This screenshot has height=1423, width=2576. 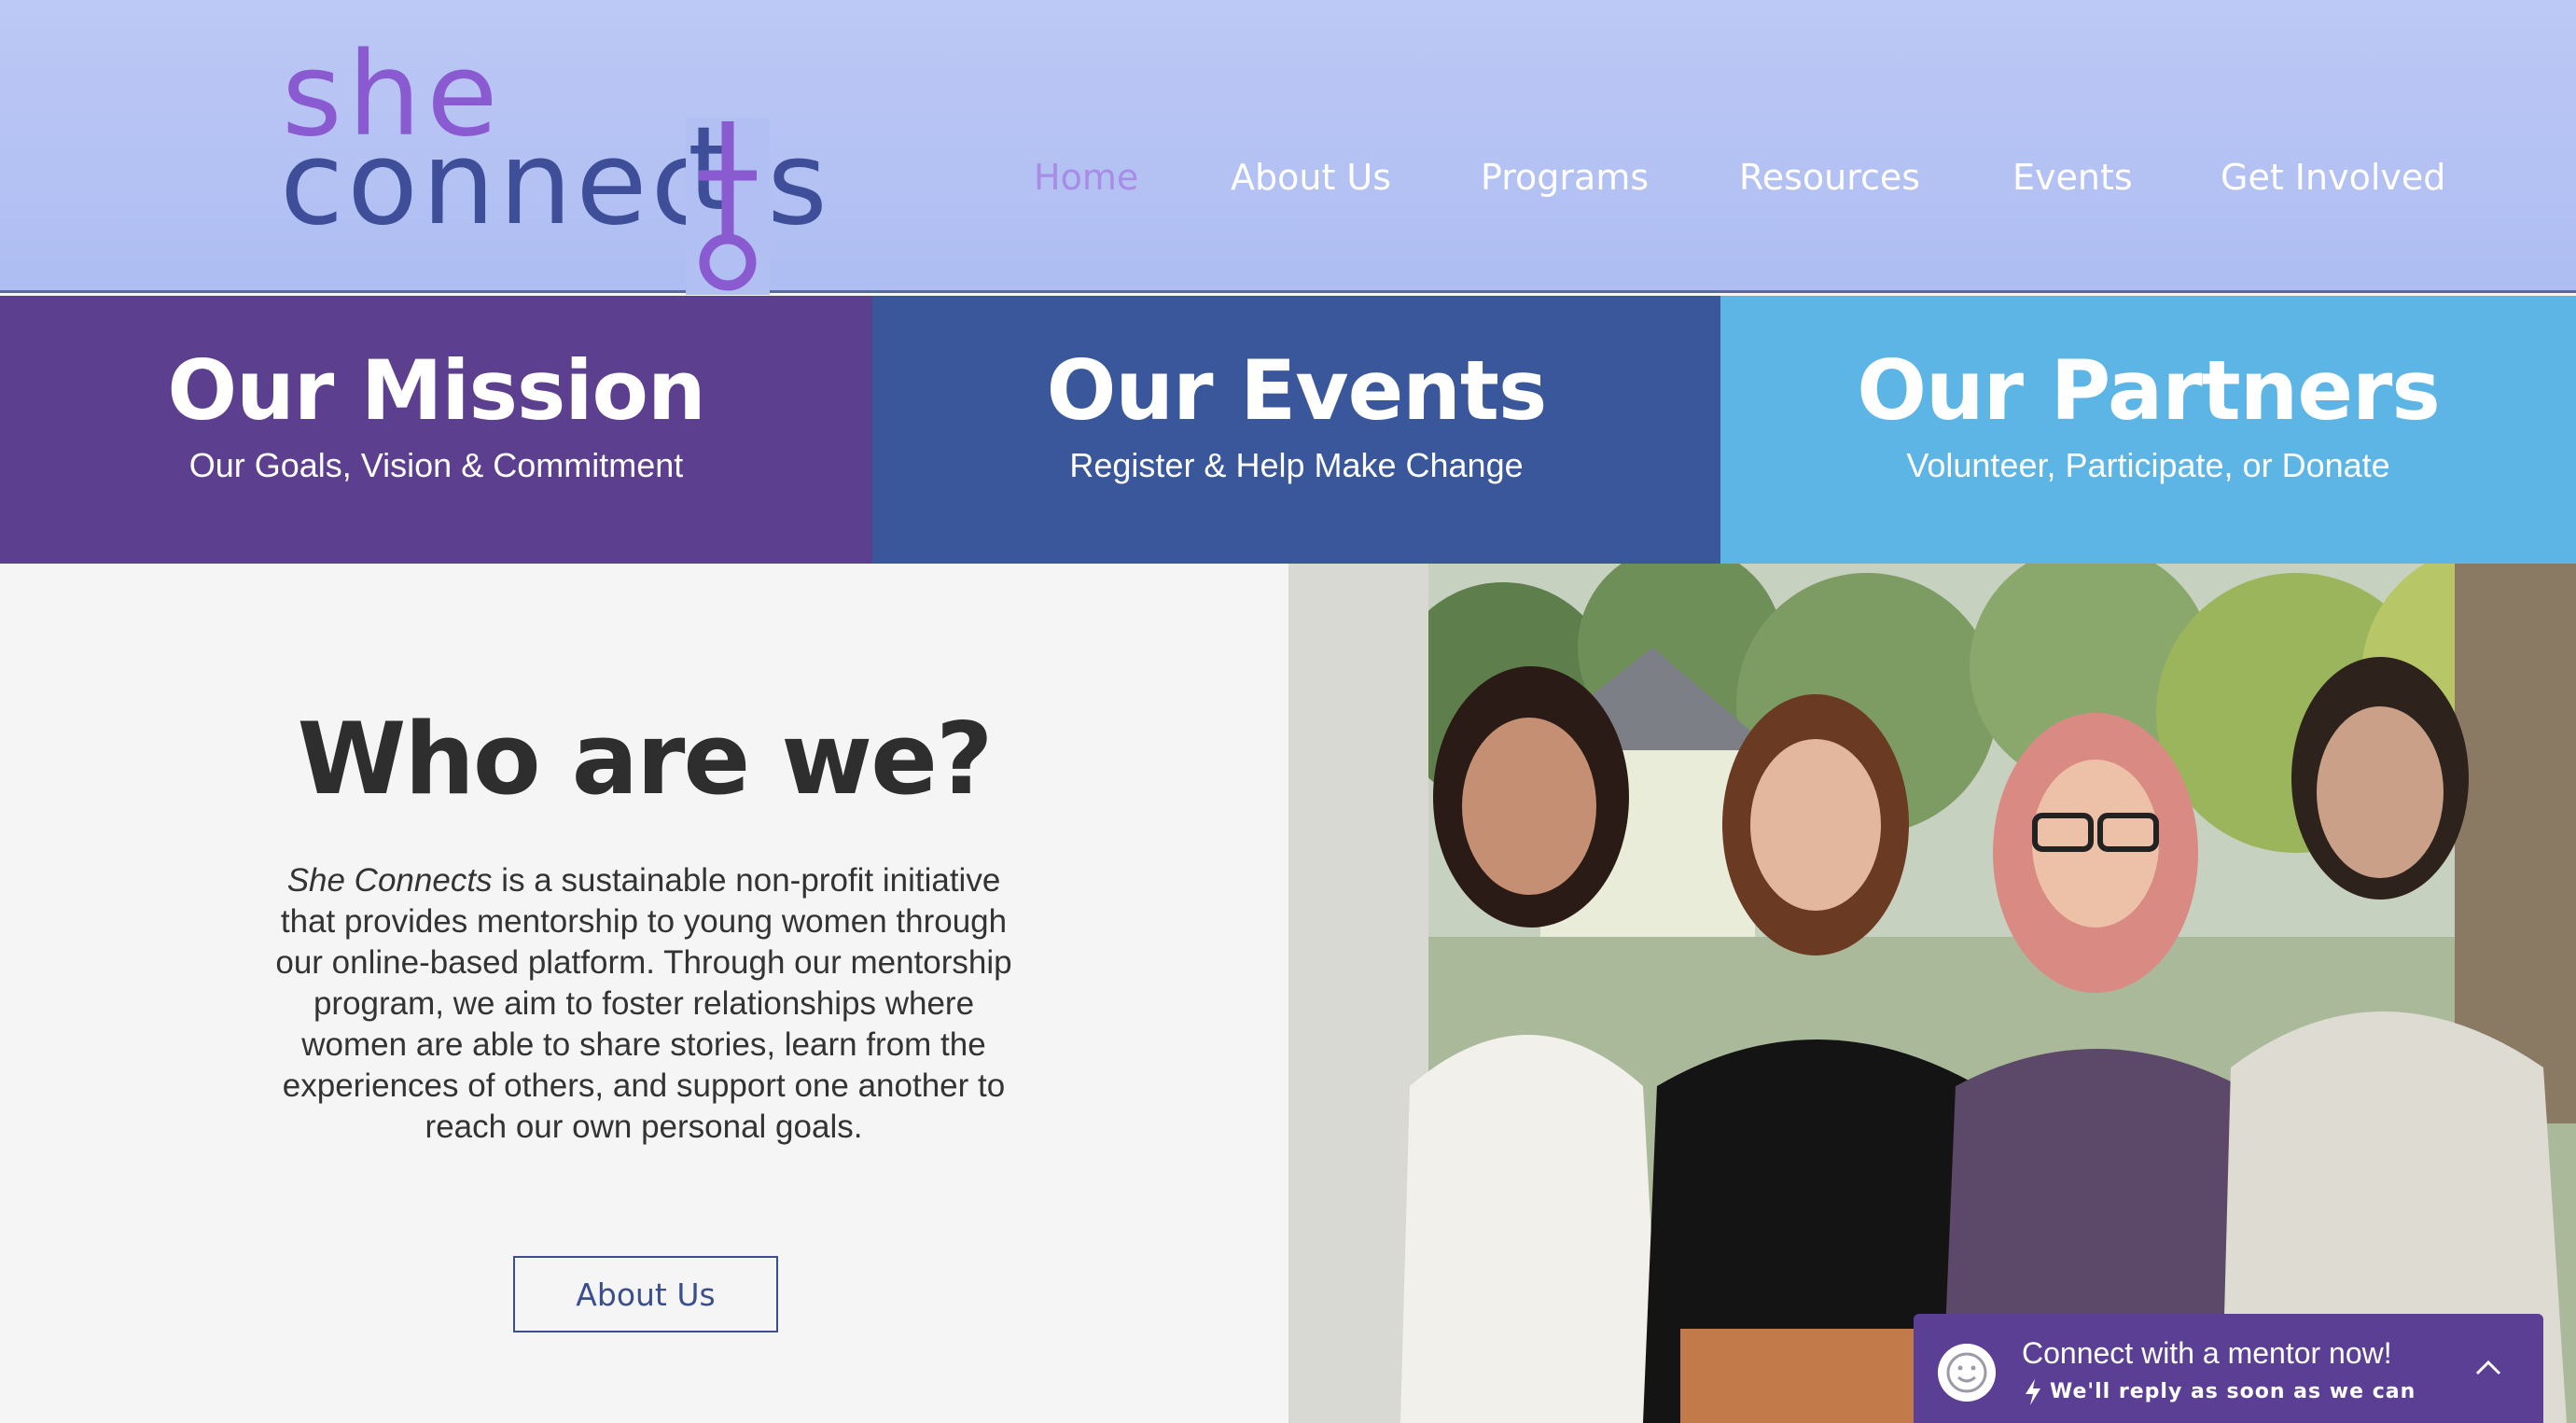 What do you see at coordinates (1829, 177) in the screenshot?
I see `nav-resources: Resources` at bounding box center [1829, 177].